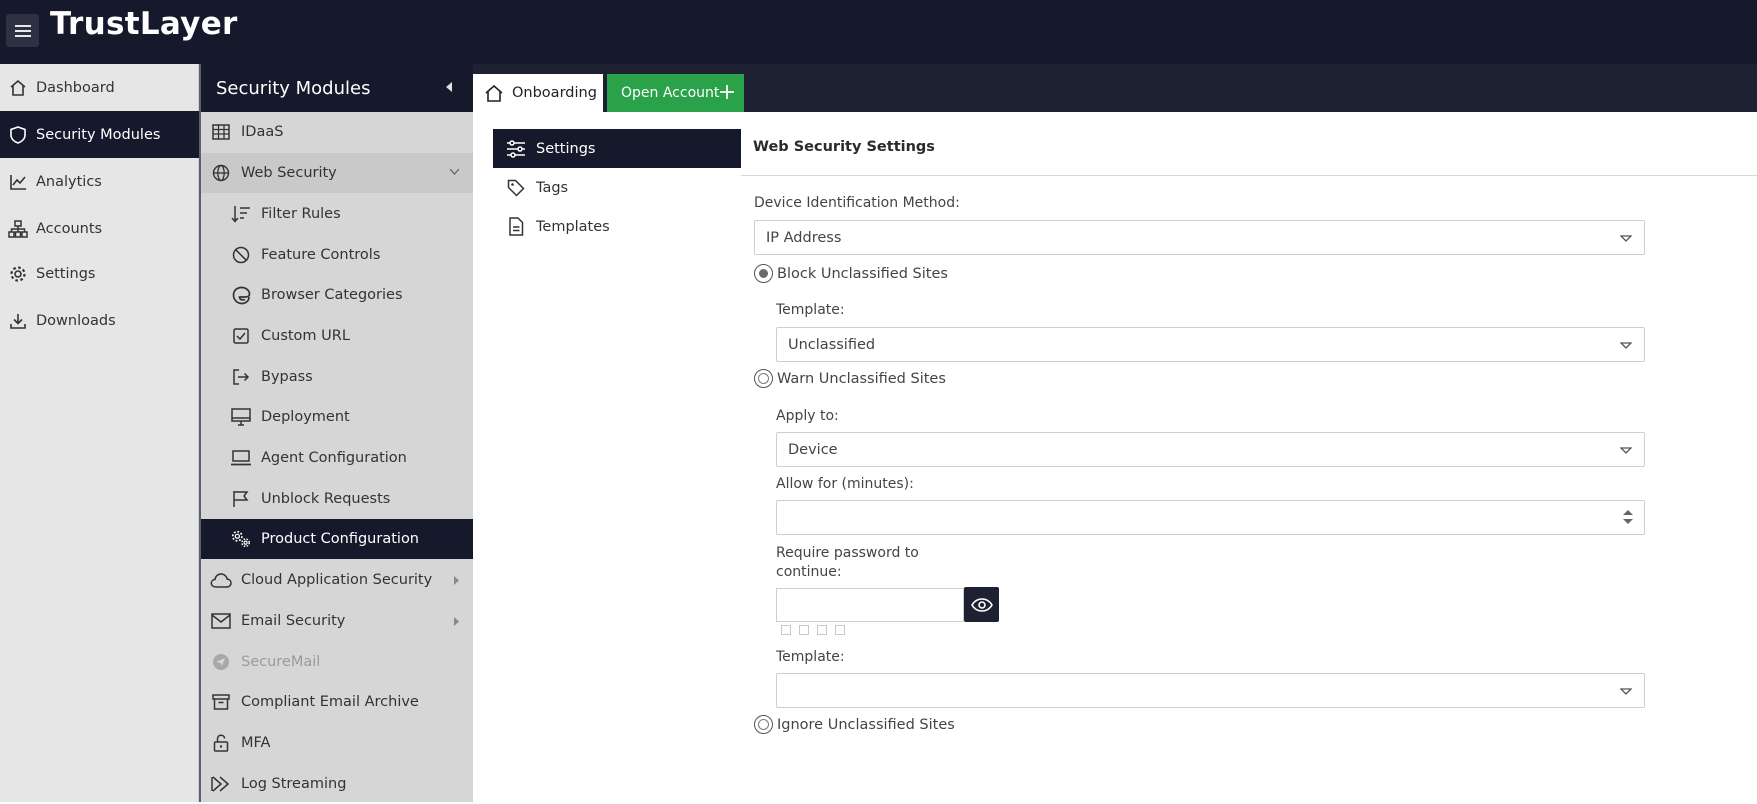  What do you see at coordinates (287, 377) in the screenshot?
I see `module-bypass-label: Bypass` at bounding box center [287, 377].